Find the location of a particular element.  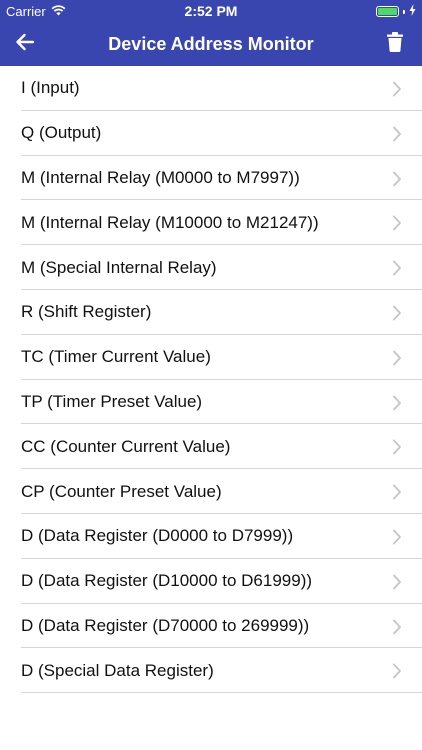

battery-tip is located at coordinates (404, 11).